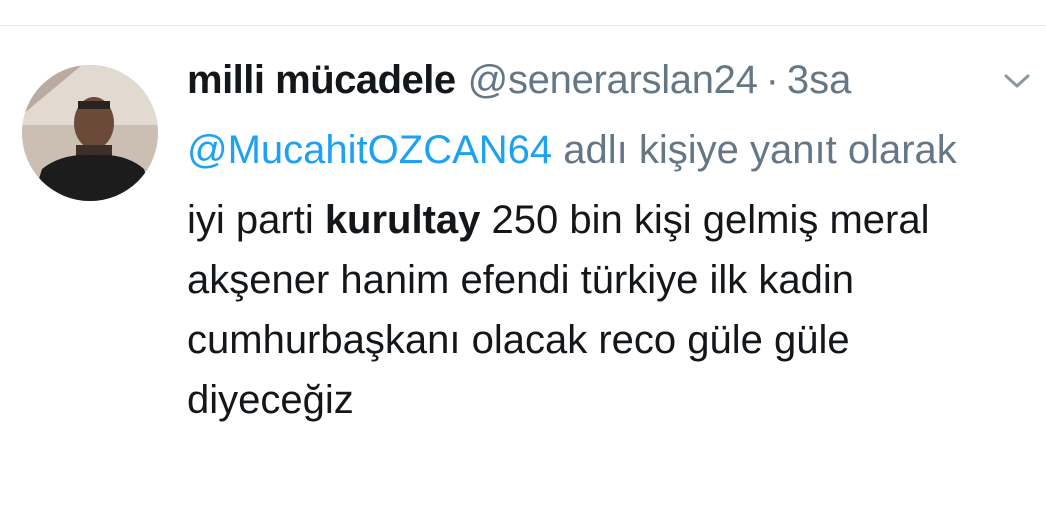  Describe the element at coordinates (256, 220) in the screenshot. I see `tweet-text-before: iyi parti` at that location.